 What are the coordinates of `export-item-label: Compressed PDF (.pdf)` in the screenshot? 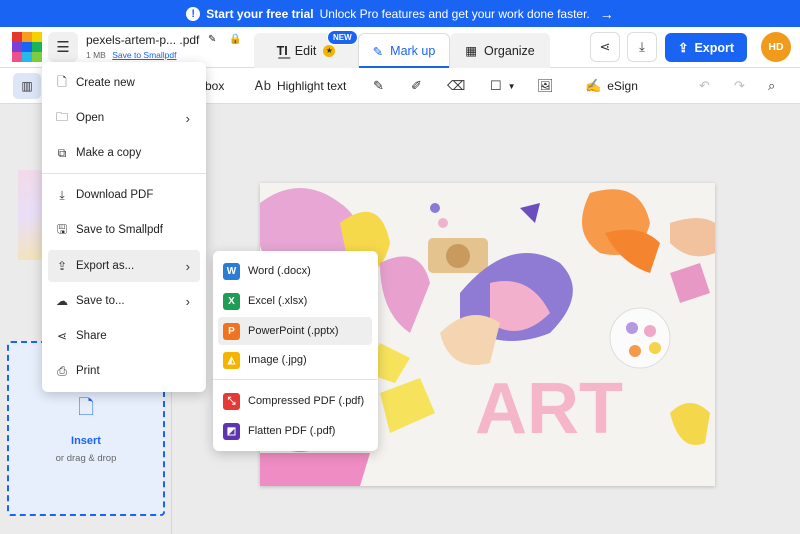 It's located at (306, 401).